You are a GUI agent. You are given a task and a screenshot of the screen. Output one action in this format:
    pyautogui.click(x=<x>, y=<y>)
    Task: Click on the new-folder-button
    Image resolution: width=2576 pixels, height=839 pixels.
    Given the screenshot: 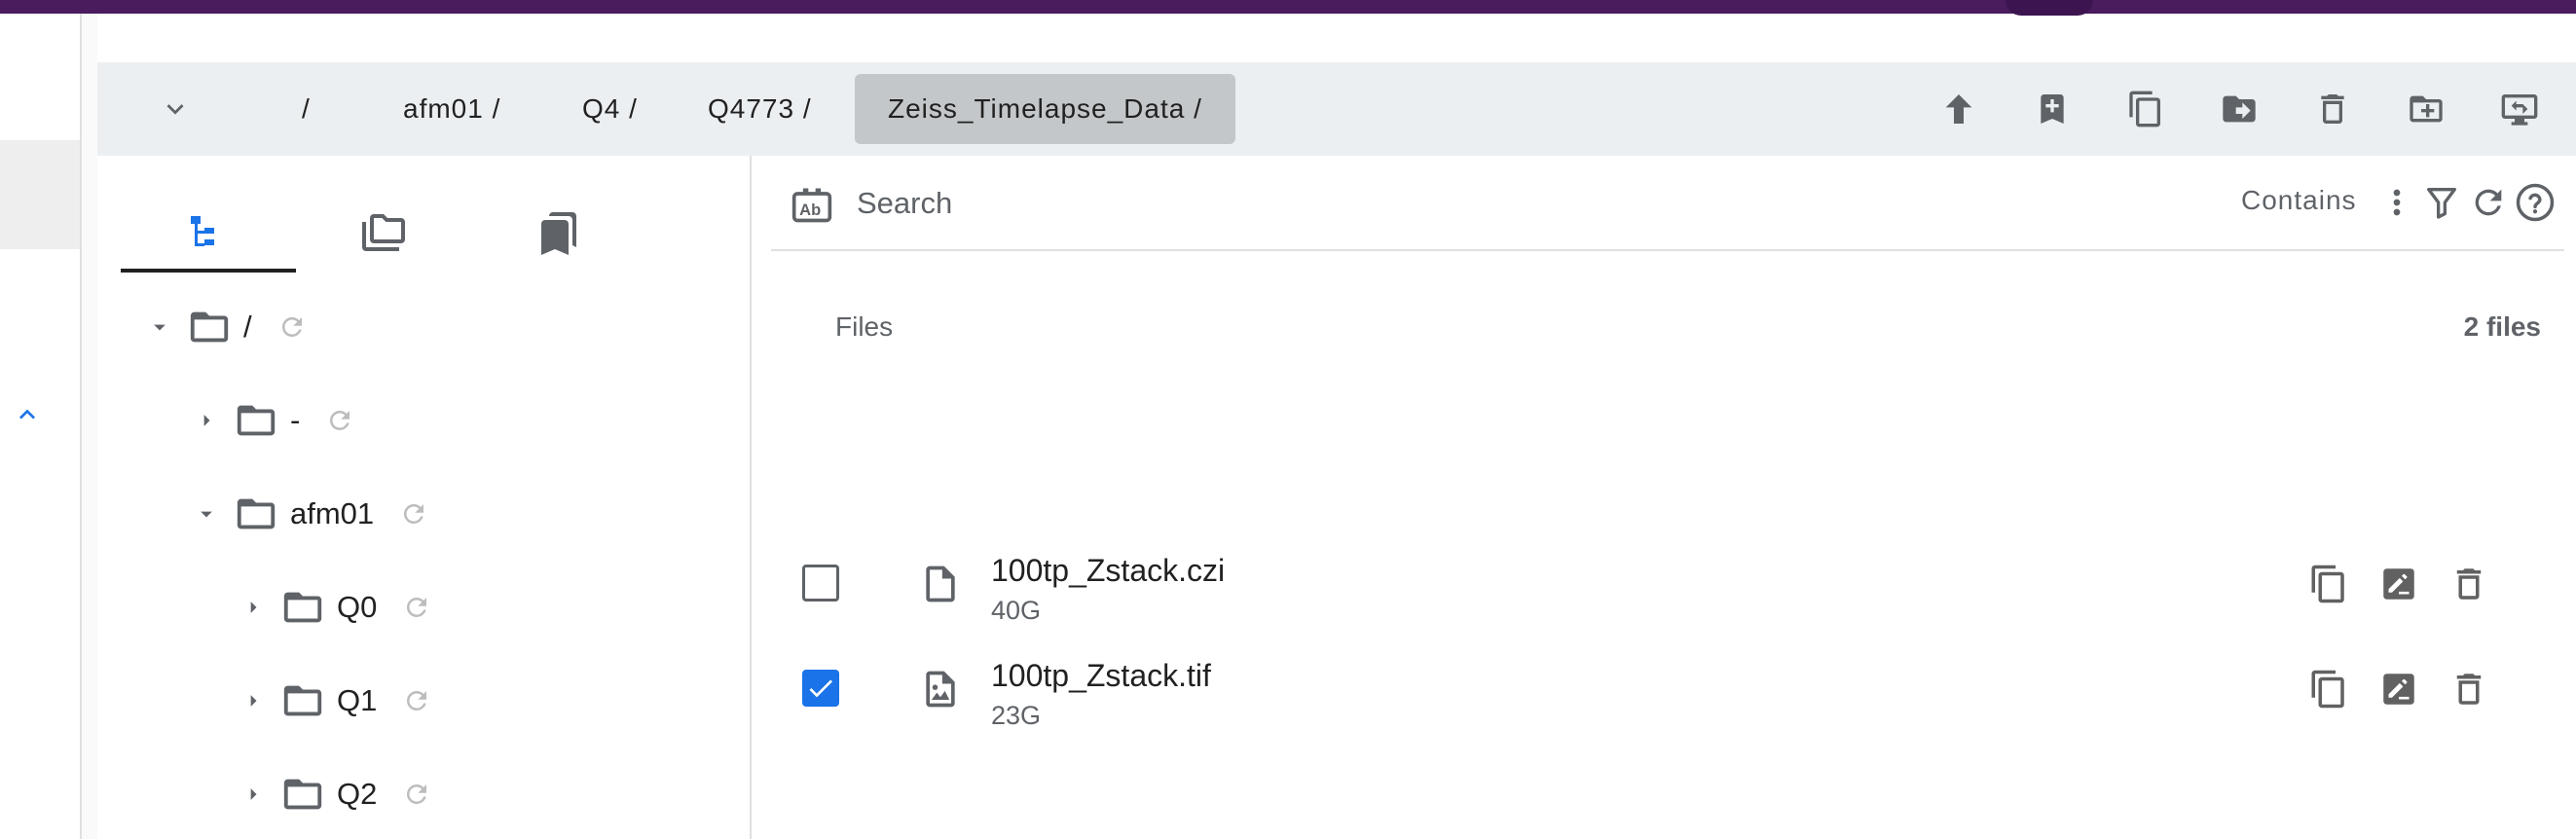 What is the action you would take?
    pyautogui.click(x=2426, y=109)
    